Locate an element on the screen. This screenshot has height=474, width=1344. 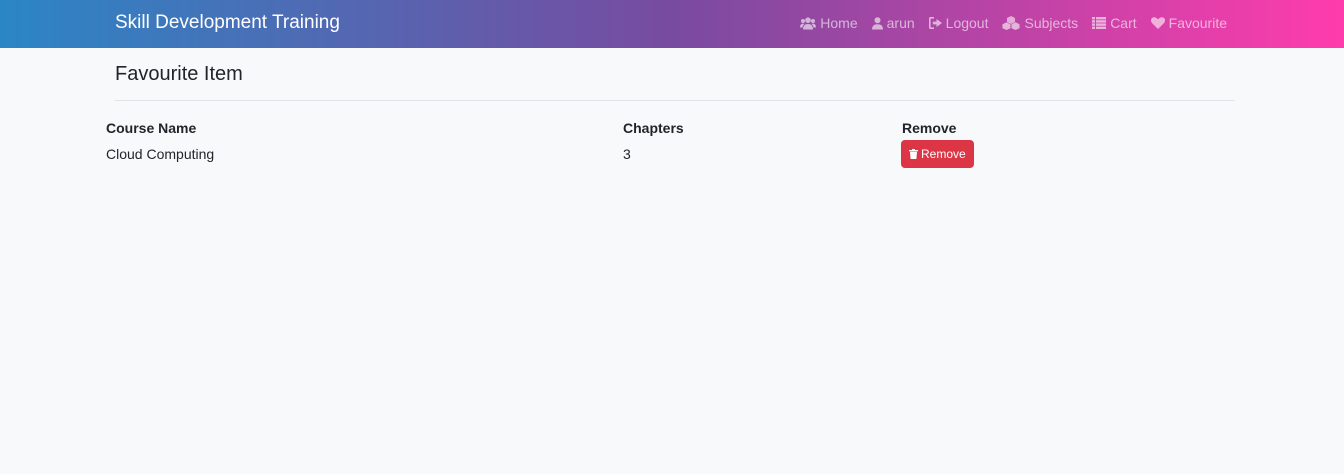
nav-link-label: Logout is located at coordinates (967, 23).